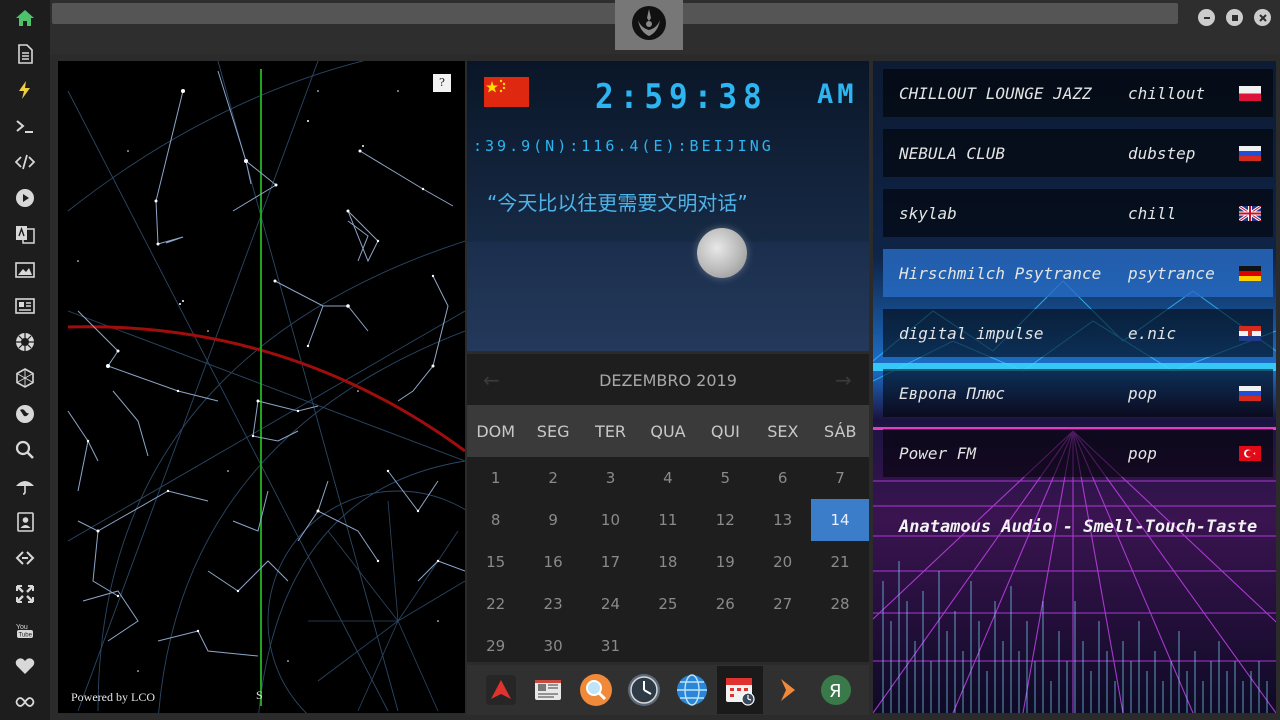 This screenshot has height=720, width=1280. What do you see at coordinates (25, 18) in the screenshot?
I see `home-icon` at bounding box center [25, 18].